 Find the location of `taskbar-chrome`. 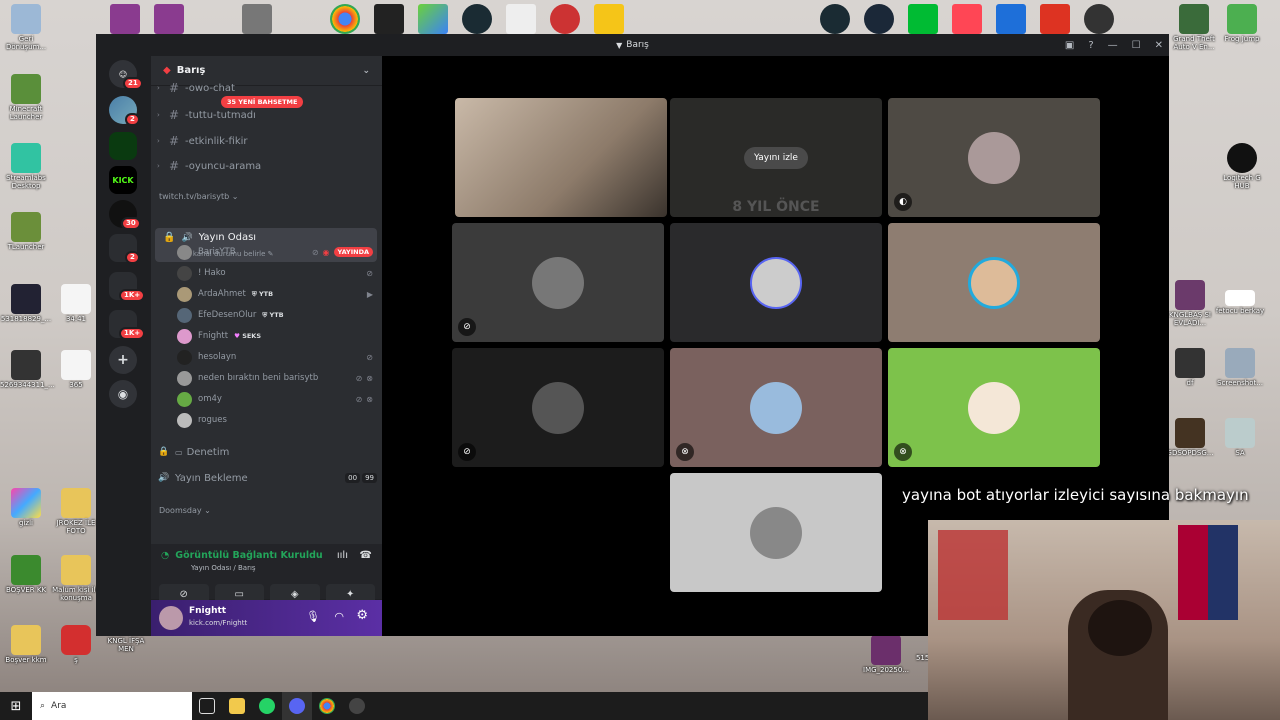

taskbar-chrome is located at coordinates (327, 706).